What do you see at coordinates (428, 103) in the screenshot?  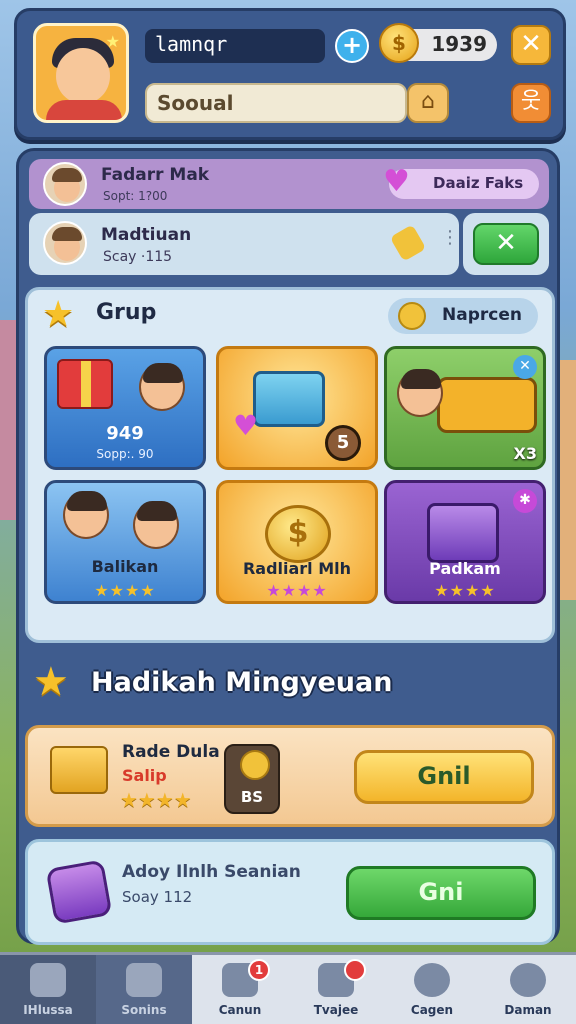 I see `home-icon: ⌂` at bounding box center [428, 103].